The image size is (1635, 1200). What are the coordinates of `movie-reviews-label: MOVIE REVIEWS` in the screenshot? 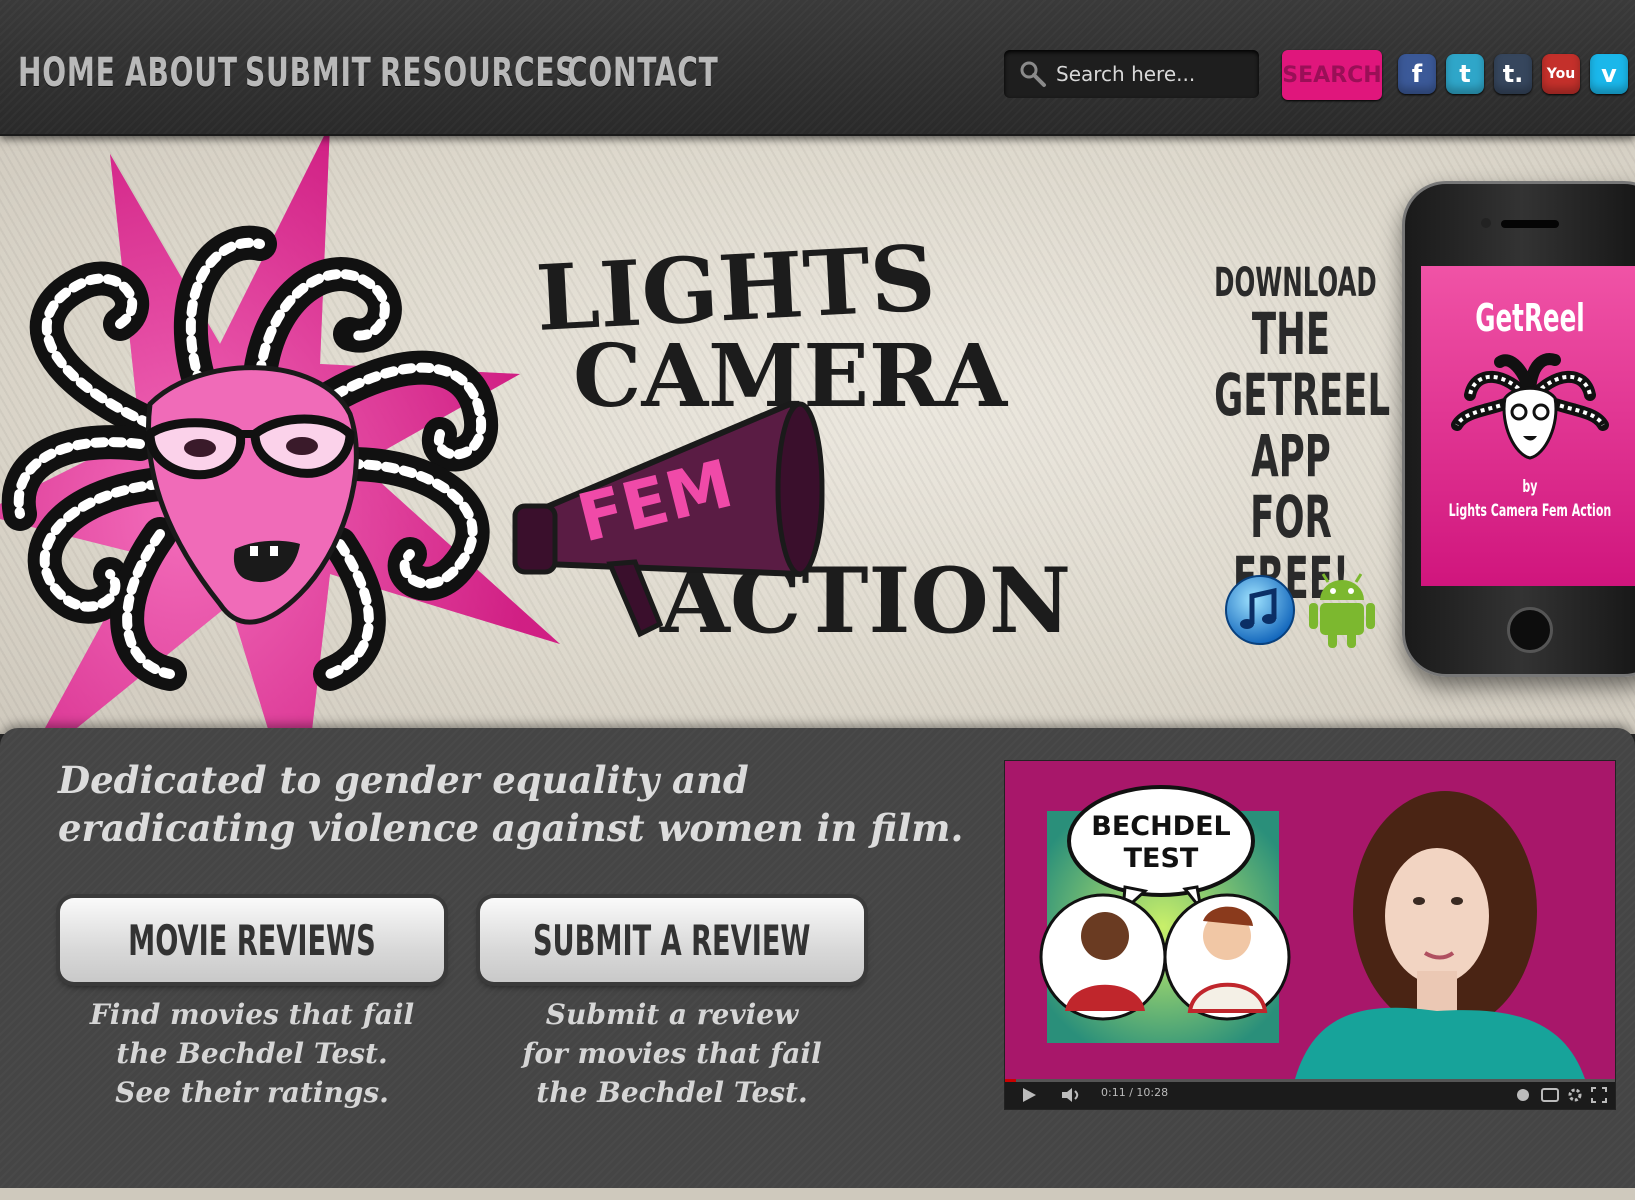 It's located at (252, 940).